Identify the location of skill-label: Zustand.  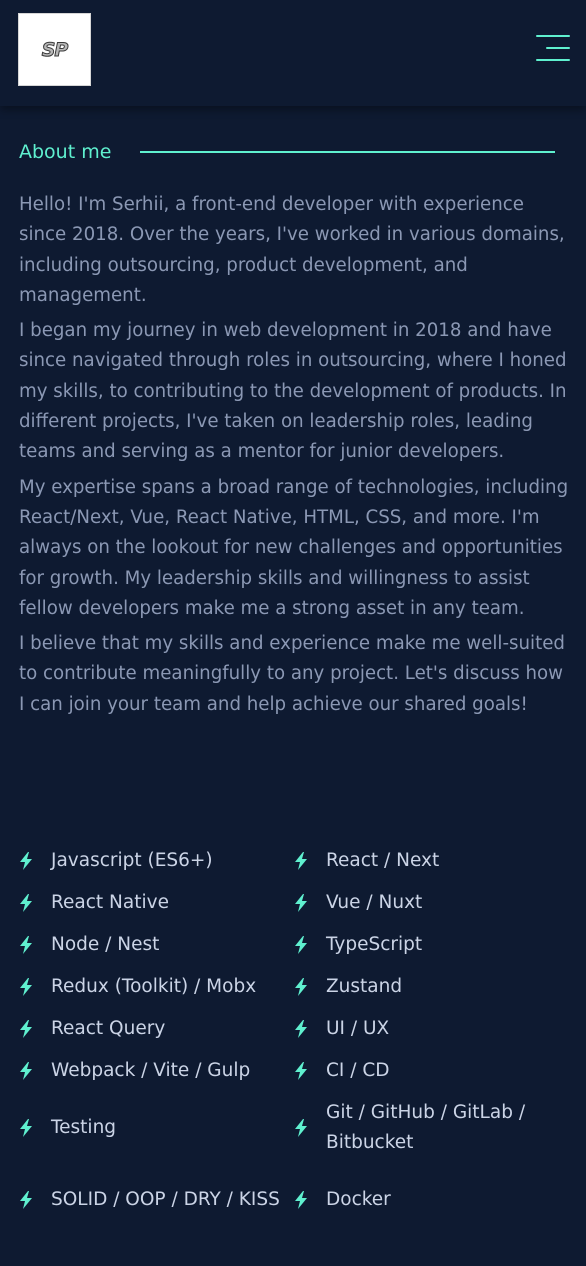
(364, 986).